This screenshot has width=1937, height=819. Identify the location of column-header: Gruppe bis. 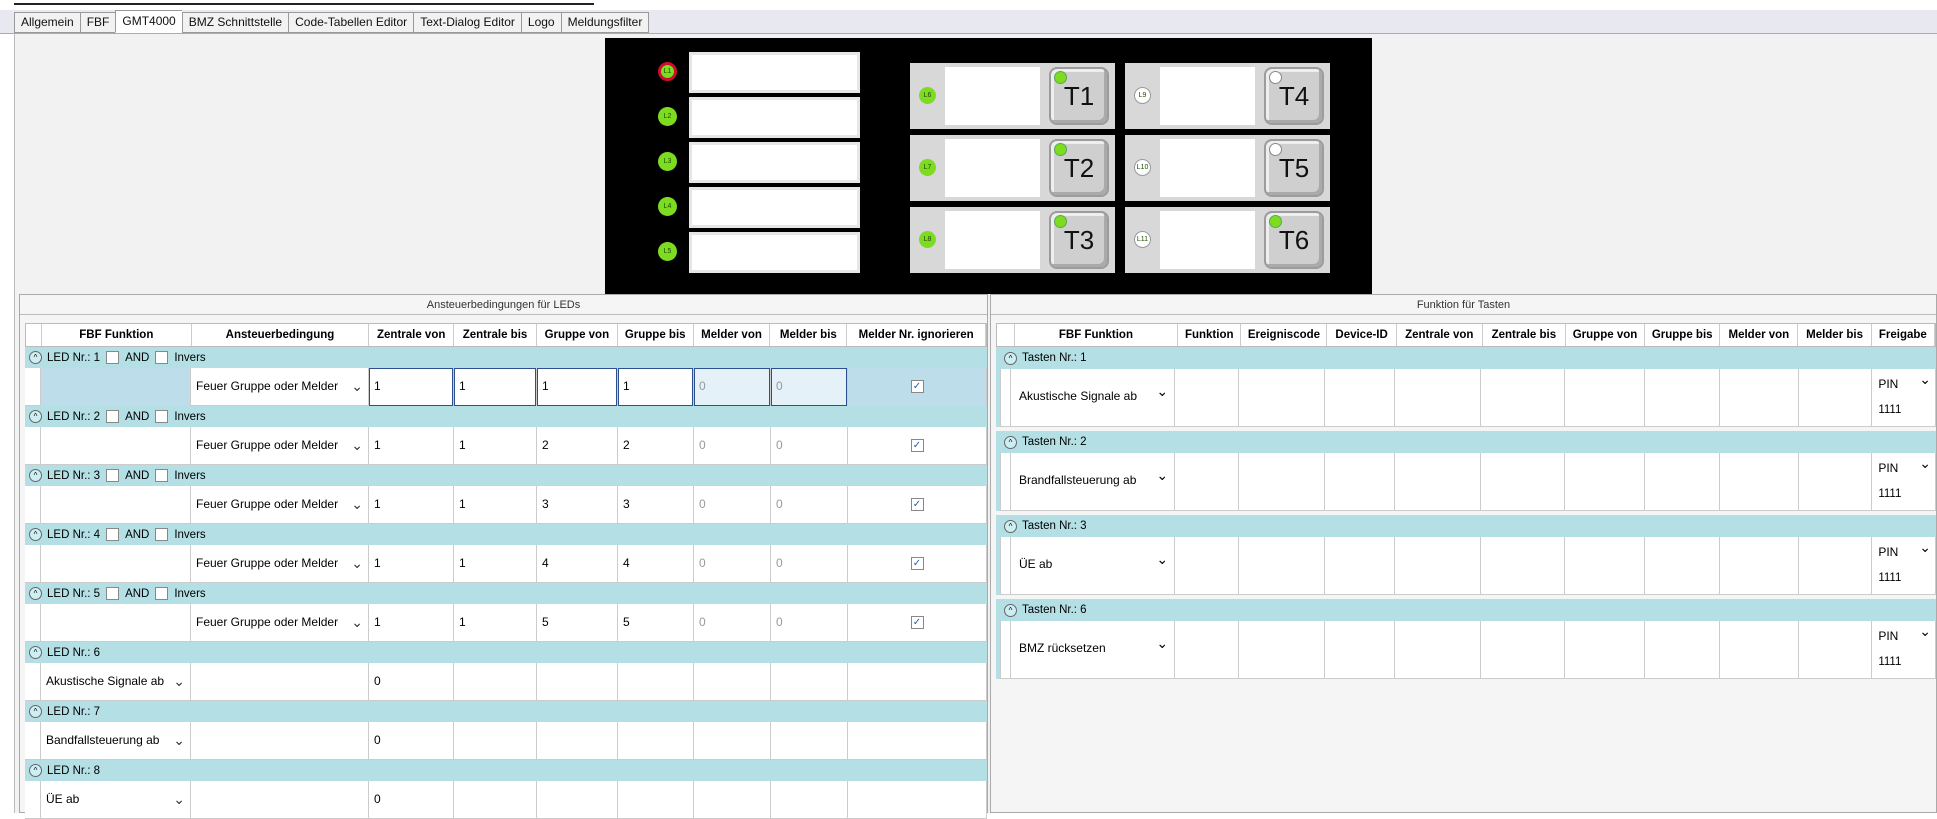
(656, 335).